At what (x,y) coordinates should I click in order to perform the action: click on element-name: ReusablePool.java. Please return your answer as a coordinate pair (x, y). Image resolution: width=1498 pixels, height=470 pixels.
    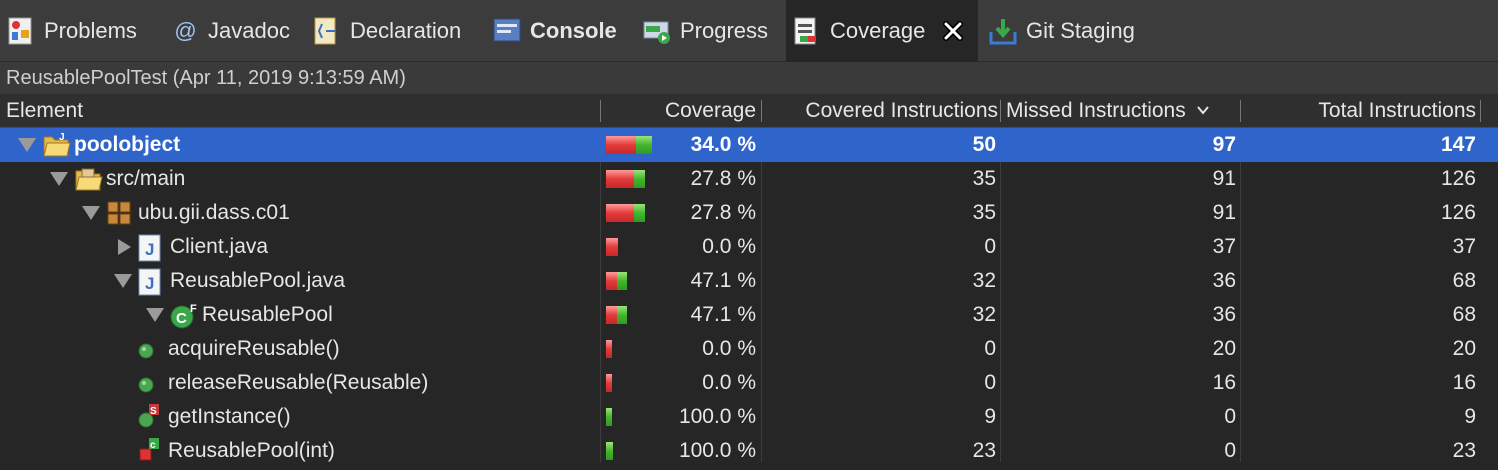
    Looking at the image, I should click on (258, 280).